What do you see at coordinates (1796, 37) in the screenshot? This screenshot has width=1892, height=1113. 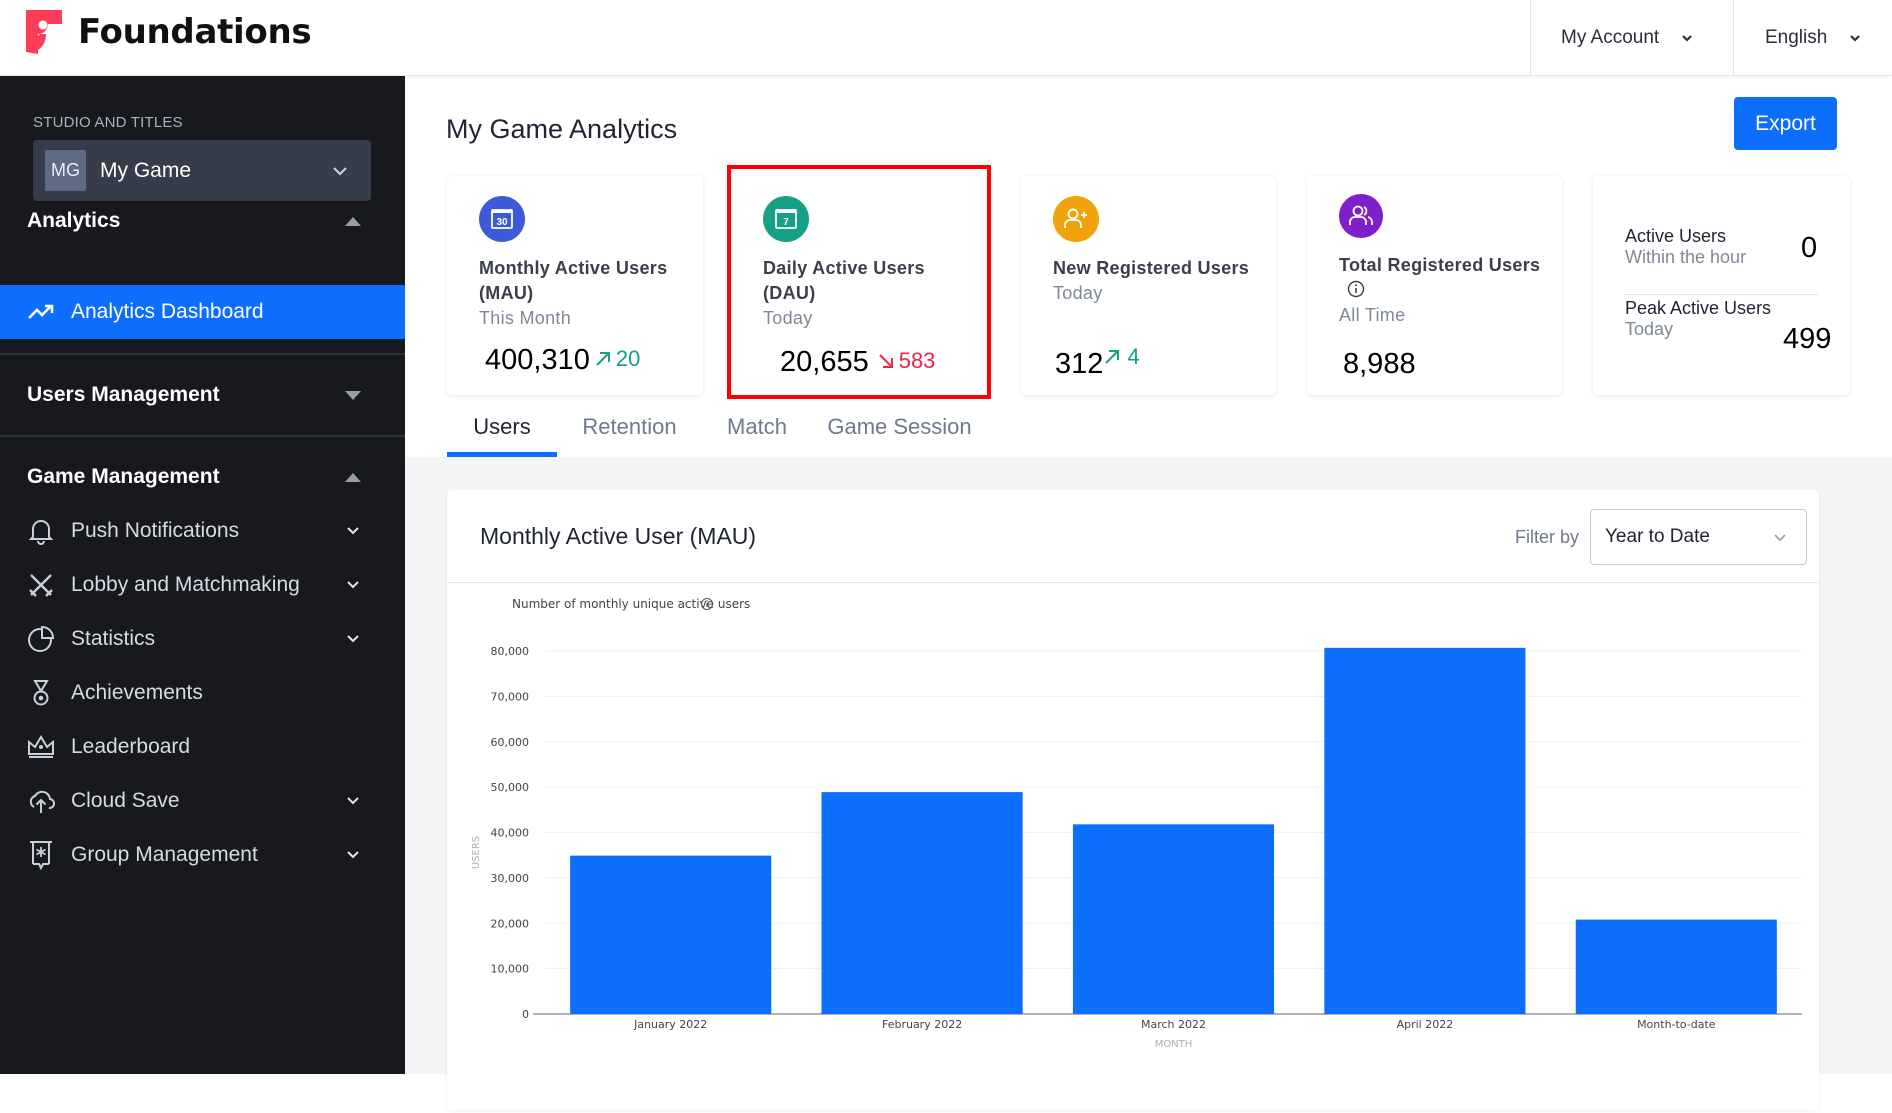 I see `language-label: English` at bounding box center [1796, 37].